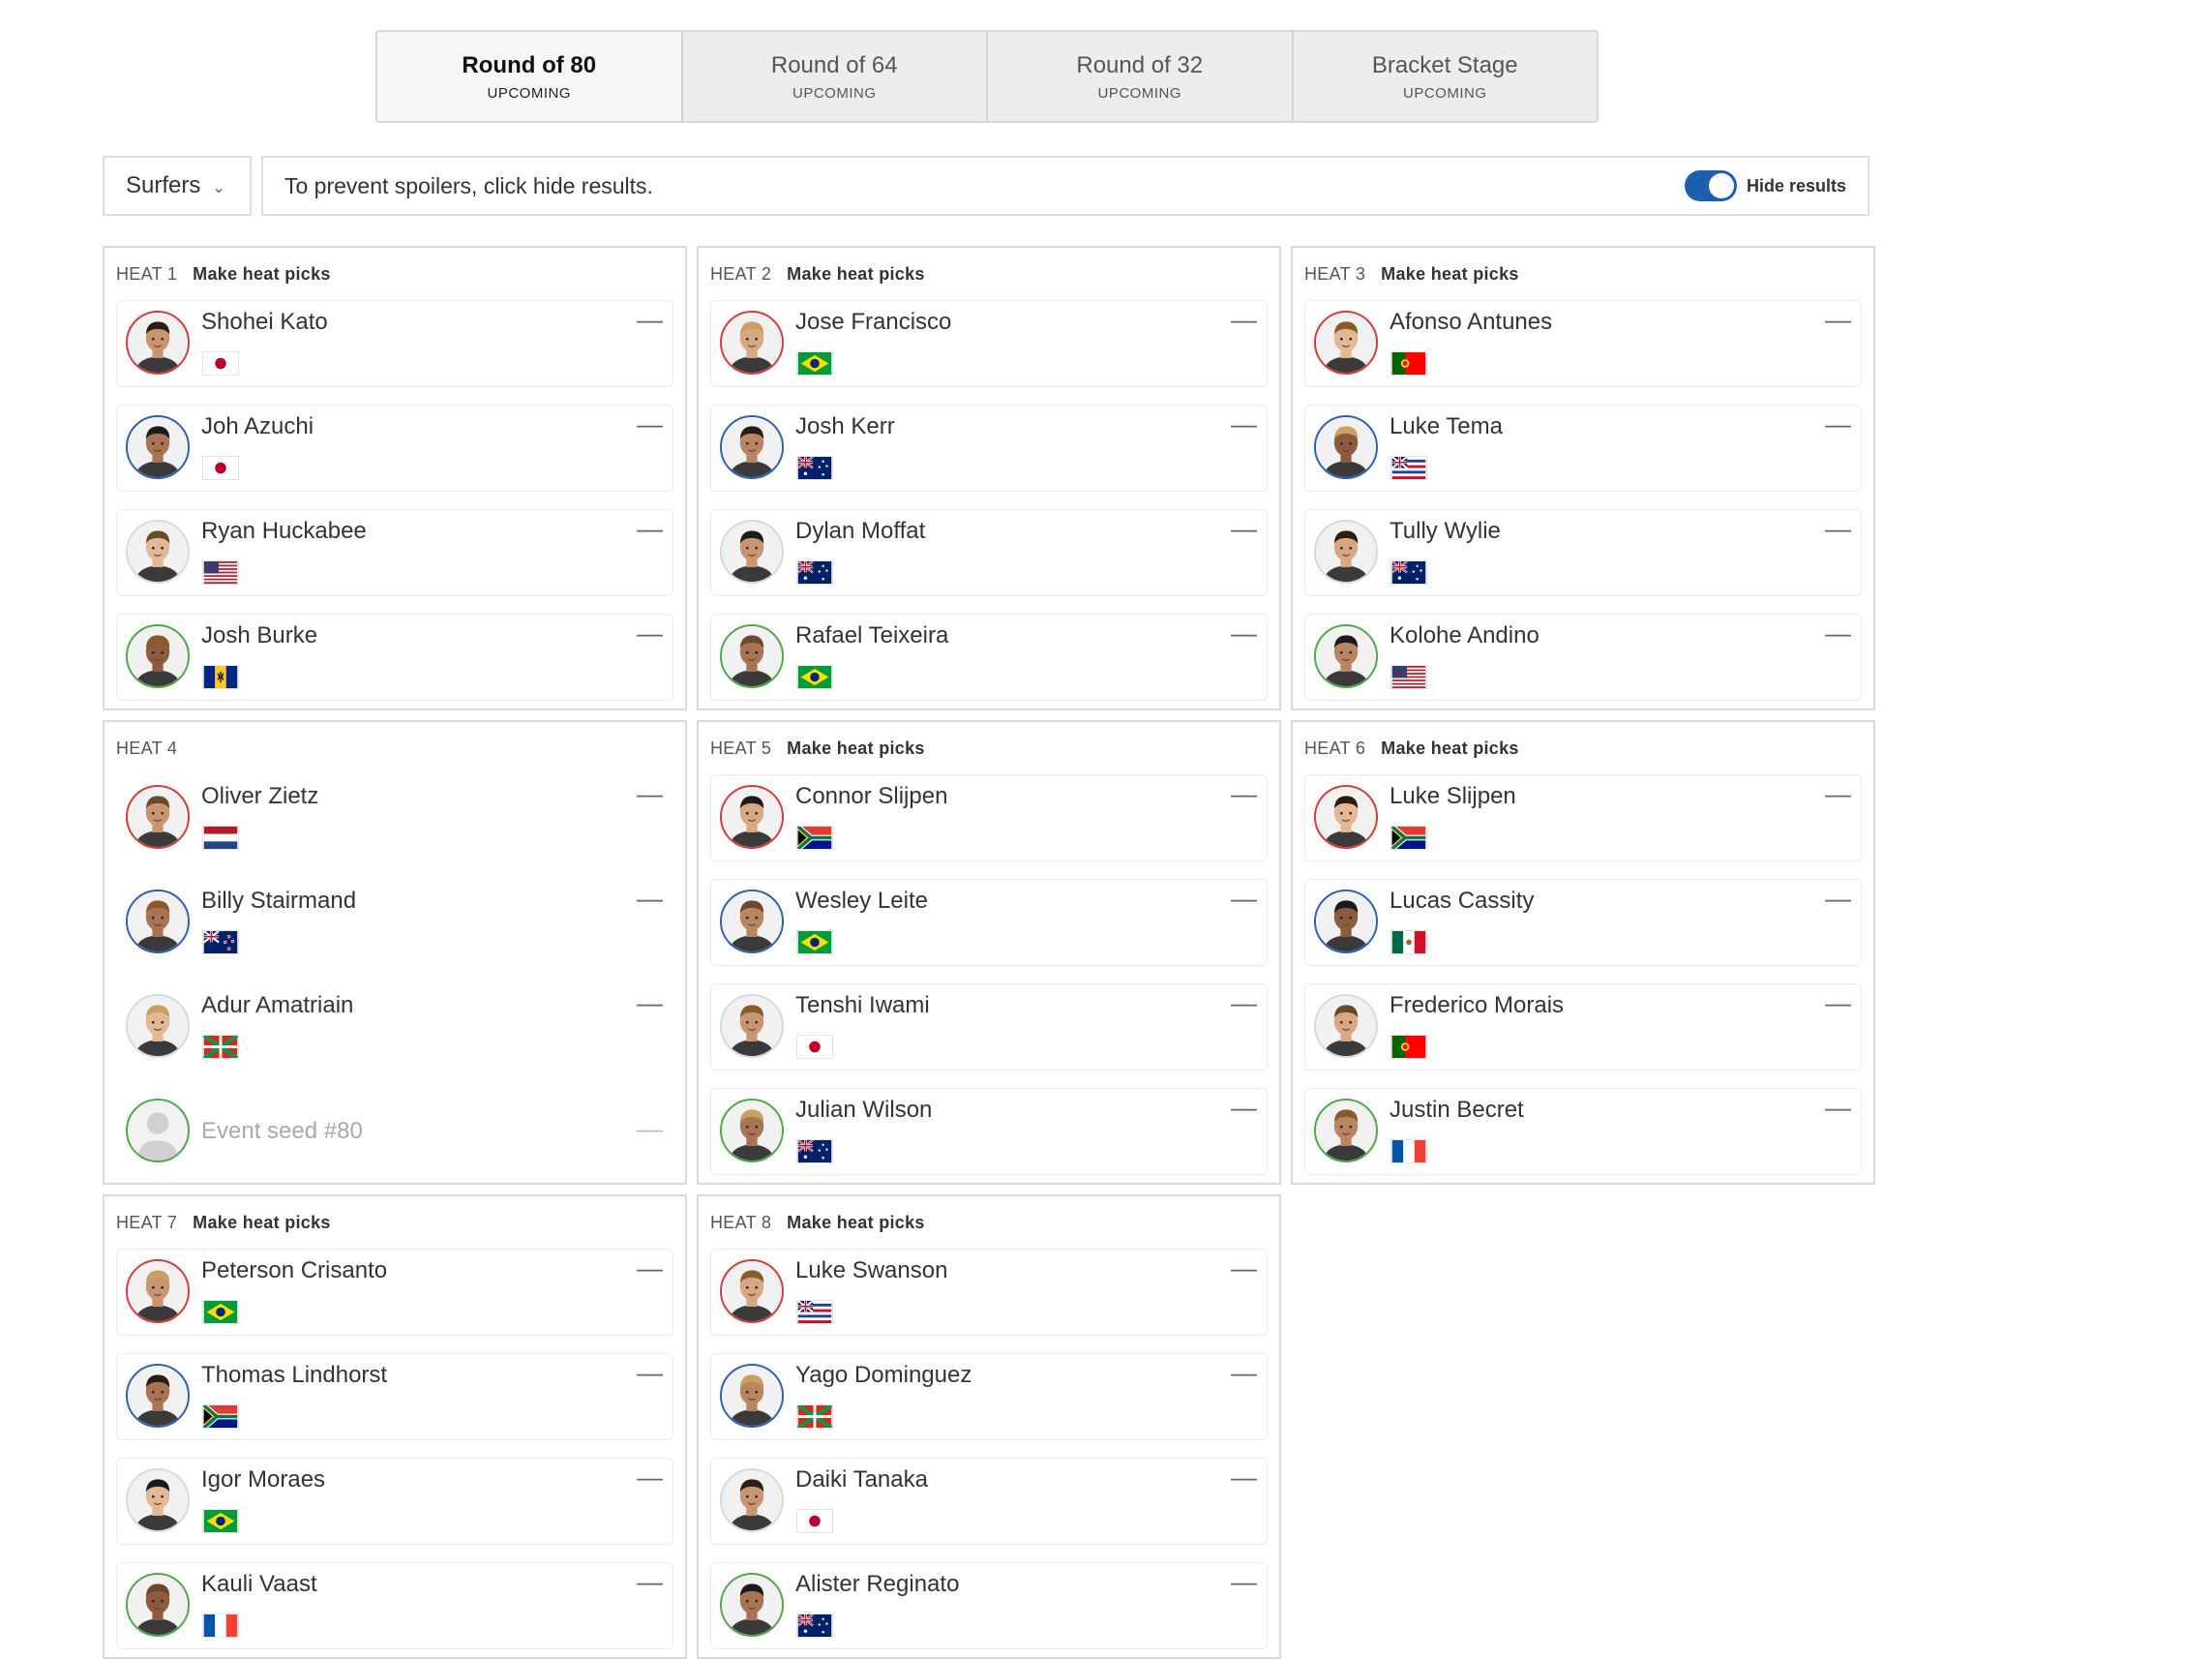 This screenshot has width=2212, height=1659. I want to click on barbados-flag-icon, so click(220, 677).